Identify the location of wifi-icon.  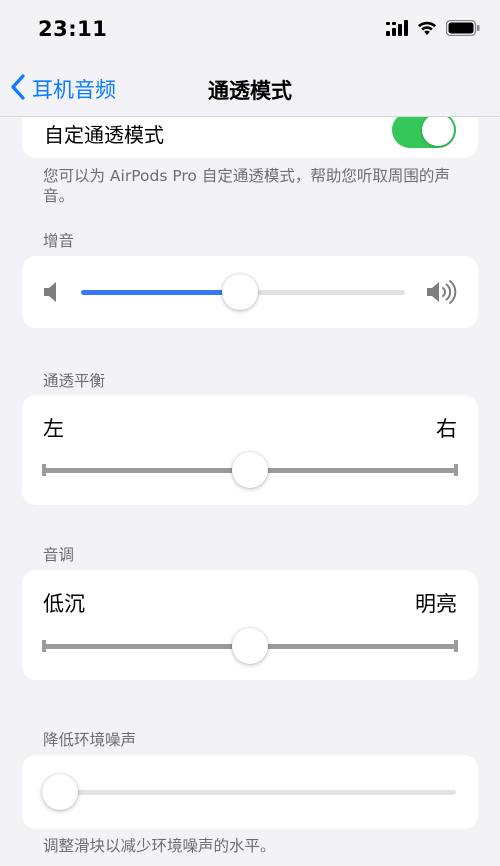
(427, 30).